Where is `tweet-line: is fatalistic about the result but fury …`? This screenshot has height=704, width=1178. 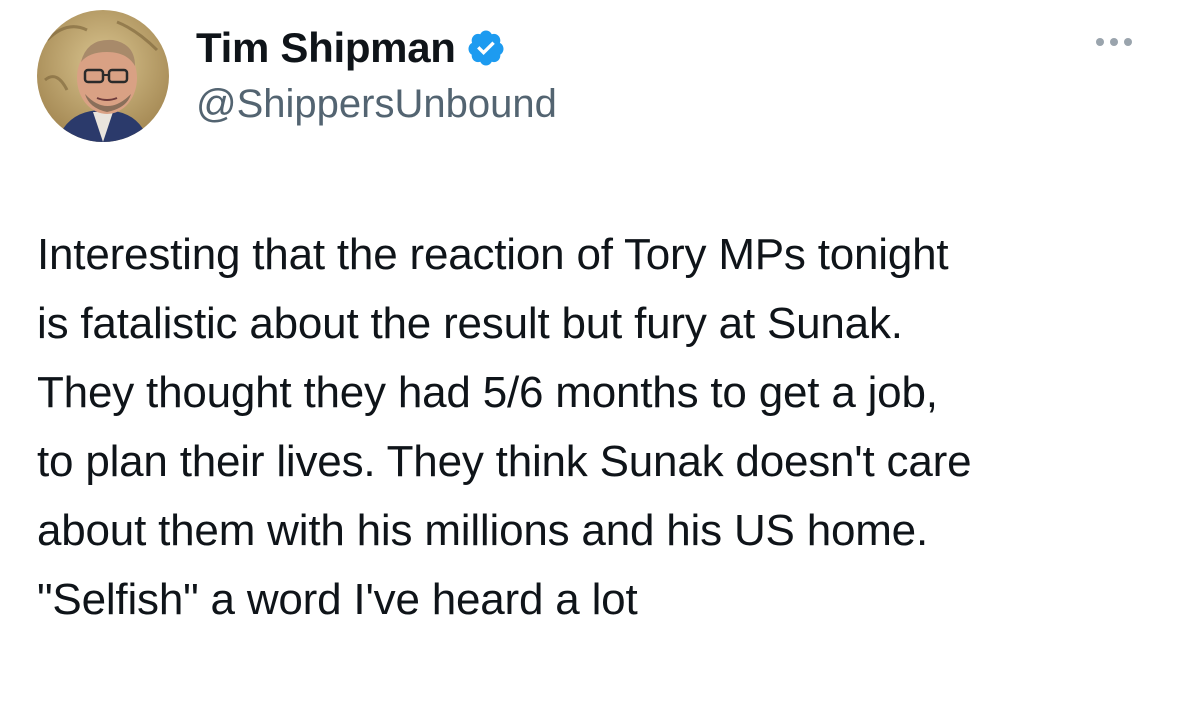 tweet-line: is fatalistic about the result but fury … is located at coordinates (470, 323).